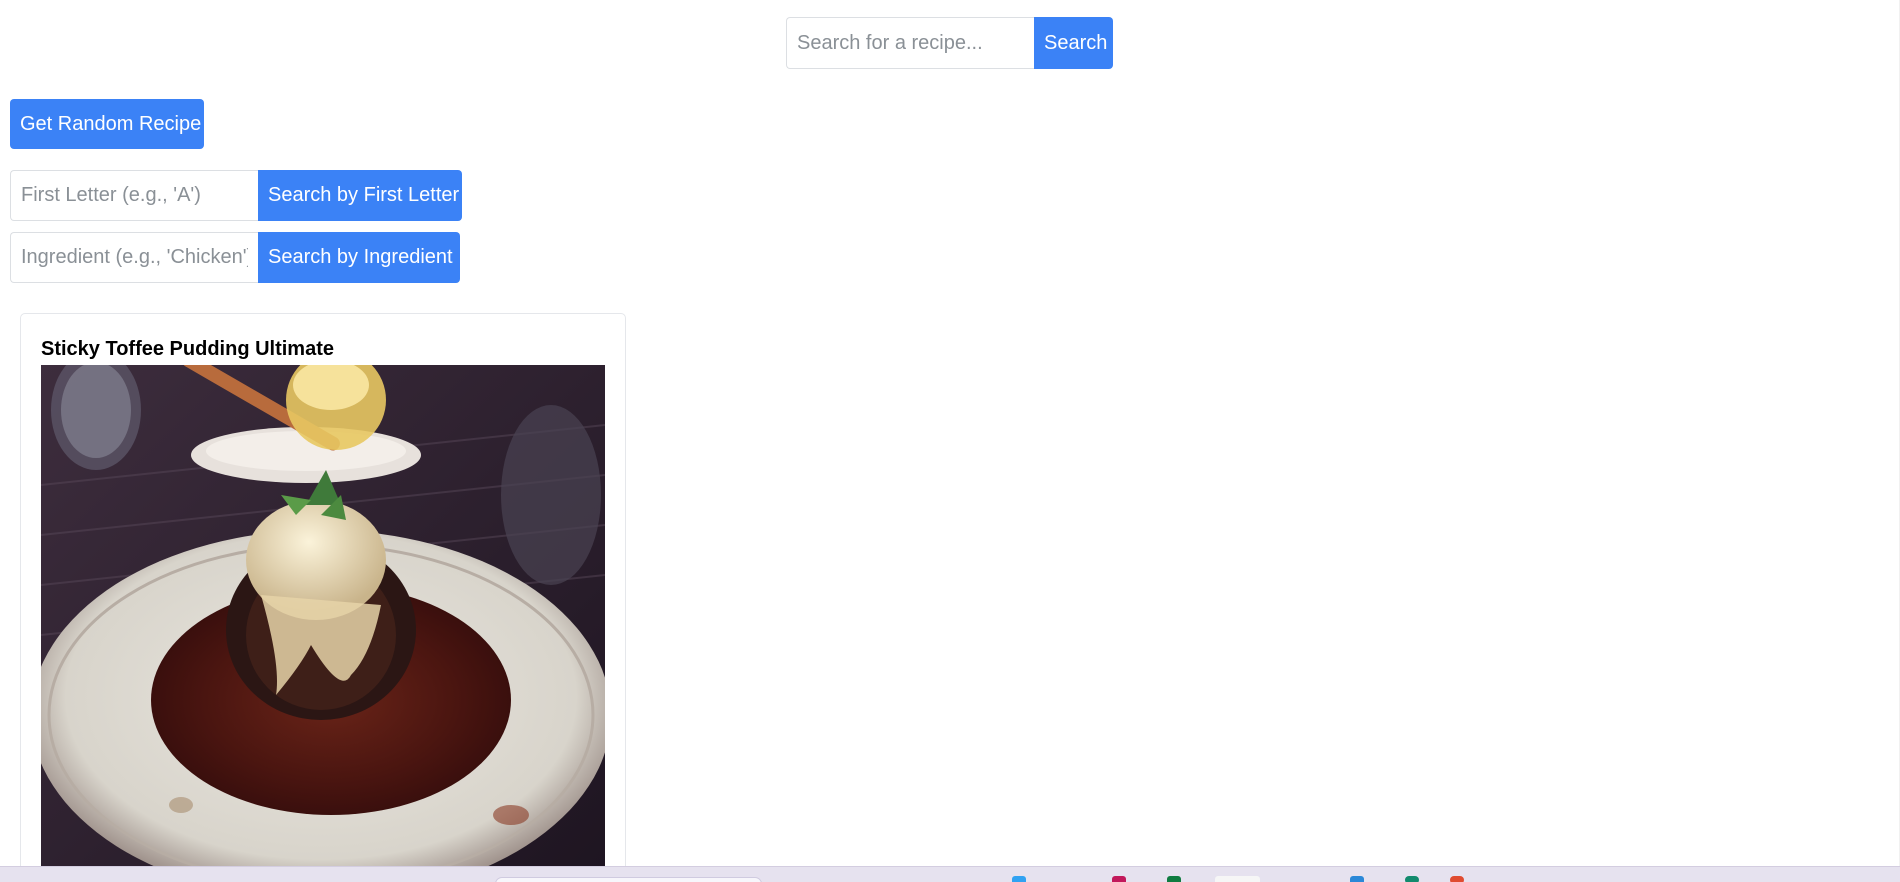  I want to click on recipe-search-input, so click(910, 43).